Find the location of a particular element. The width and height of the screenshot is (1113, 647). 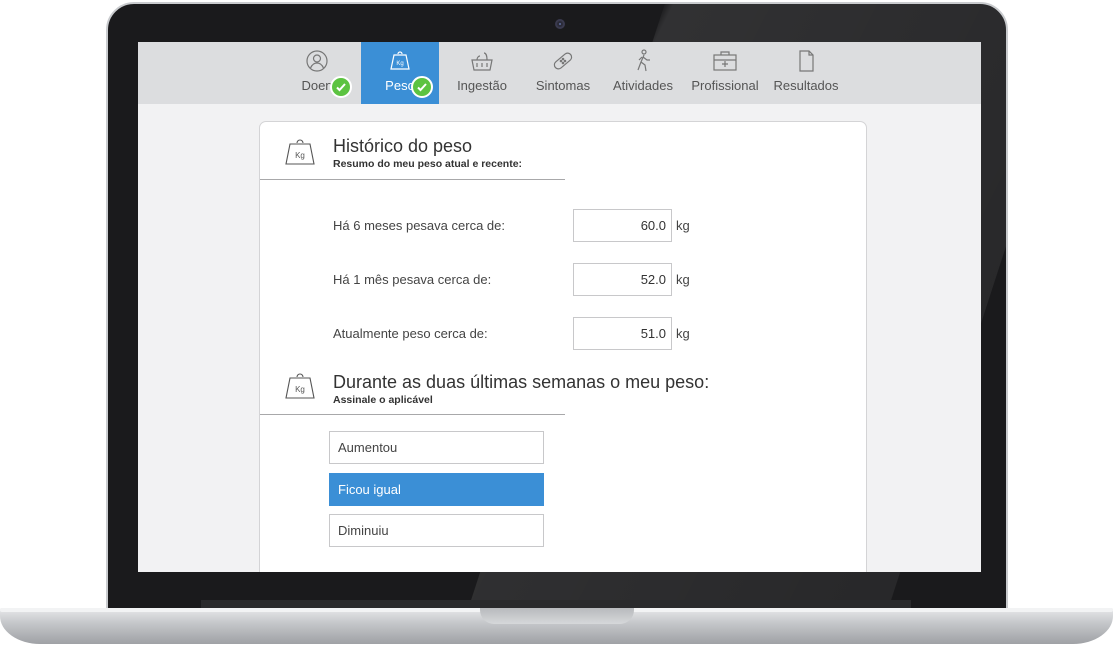

tab-label: Doen is located at coordinates (317, 85).